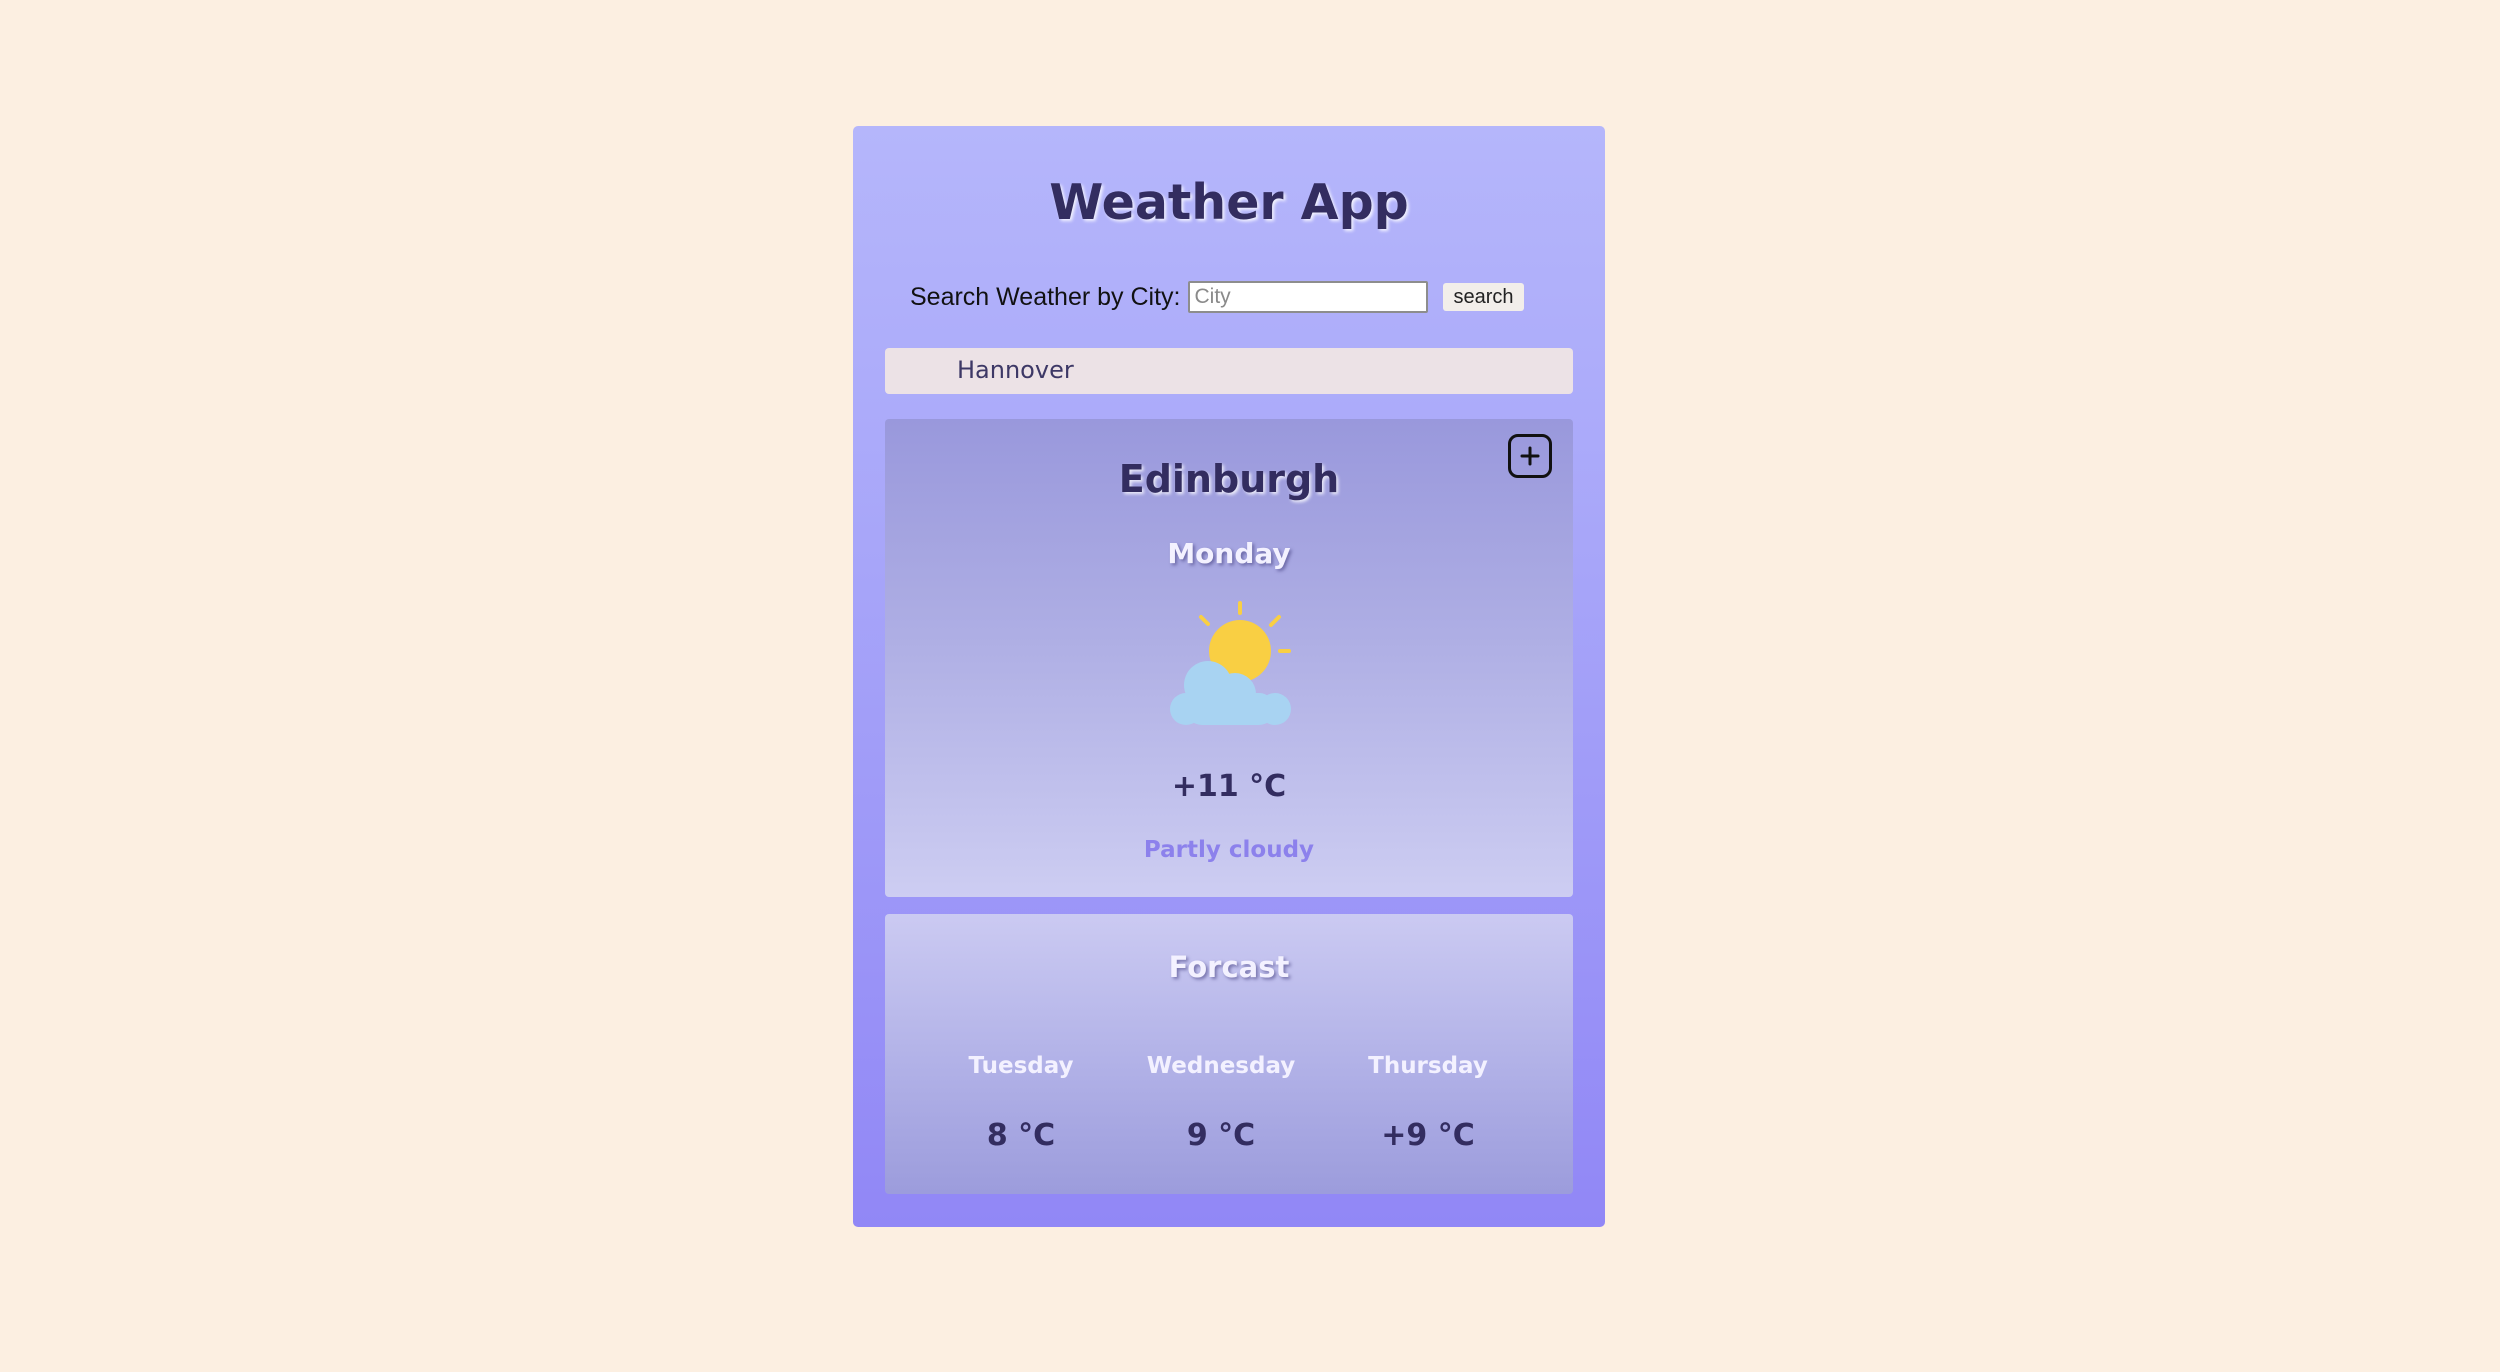 The height and width of the screenshot is (1372, 2500). Describe the element at coordinates (1229, 850) in the screenshot. I see `weather-description: Partly cloudy` at that location.